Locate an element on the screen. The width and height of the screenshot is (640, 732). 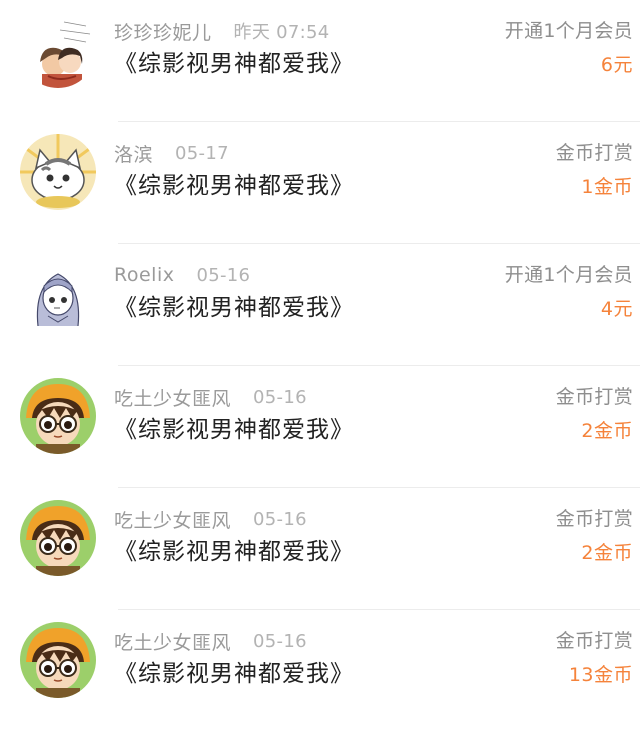
amount-value: 6元 is located at coordinates (616, 65).